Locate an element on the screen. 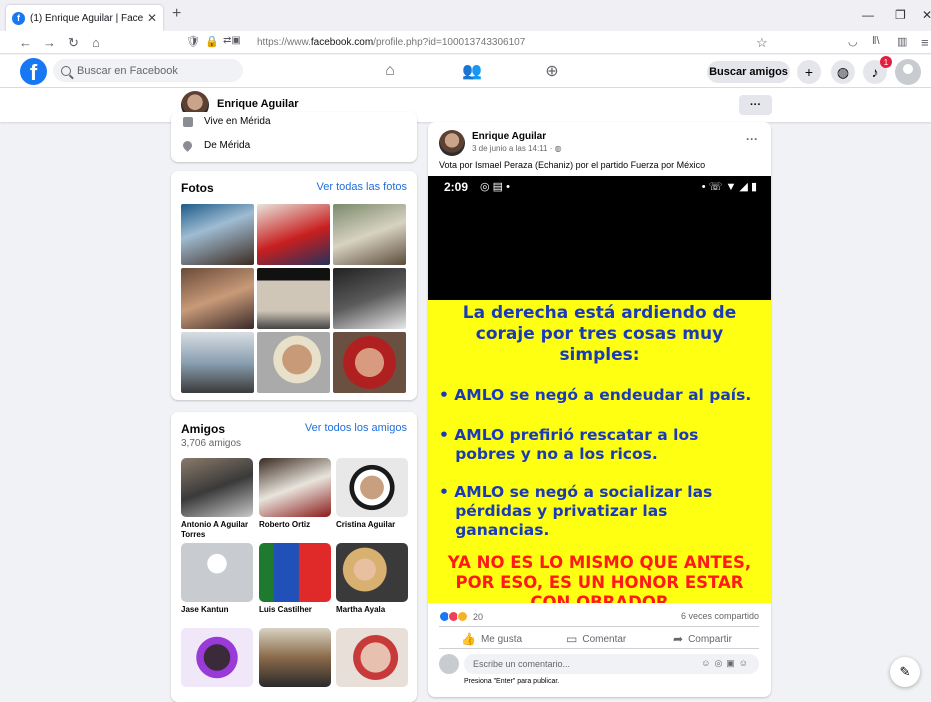 The height and width of the screenshot is (702, 931). tab-title: (1) Enrique Aguilar | Facebook is located at coordinates (86, 18).